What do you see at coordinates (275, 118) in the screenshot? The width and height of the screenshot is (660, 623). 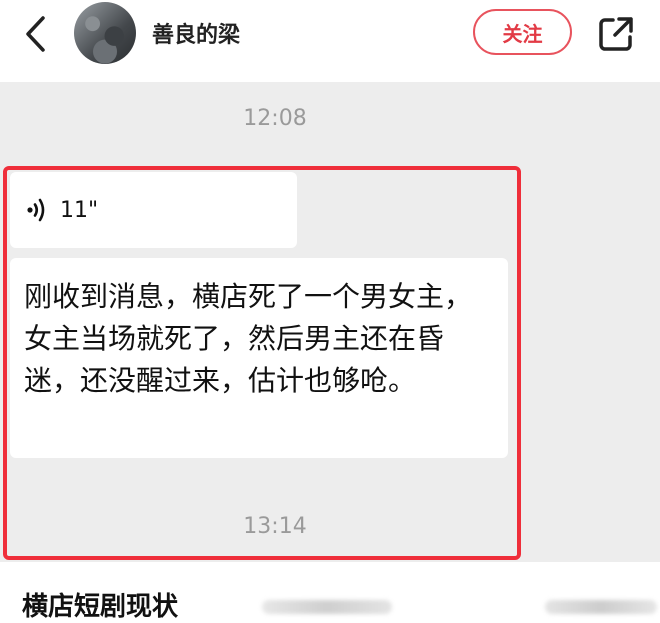 I see `timestamp: 12:08` at bounding box center [275, 118].